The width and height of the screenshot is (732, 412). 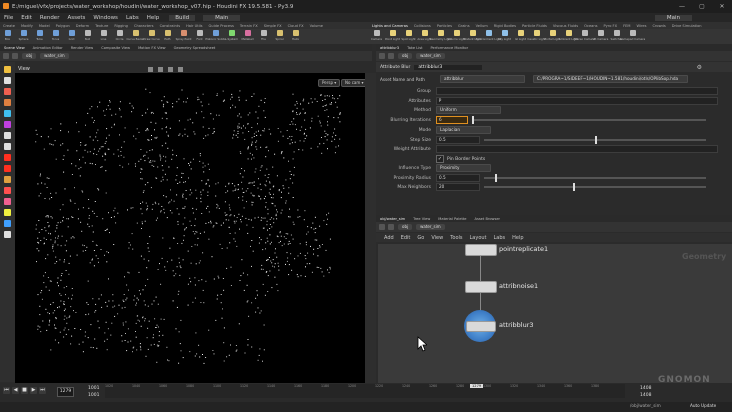 I want to click on shelf-left-tool: Spiral, so click(x=279, y=35).